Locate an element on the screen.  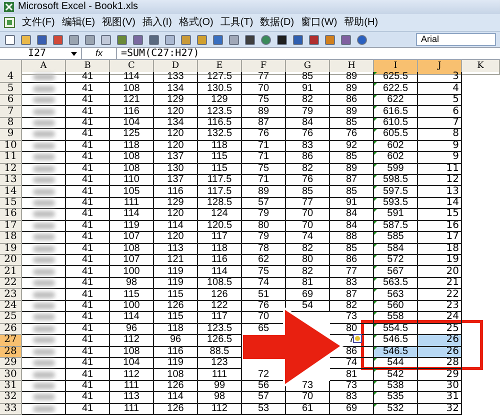
column-header: K is located at coordinates (481, 67).